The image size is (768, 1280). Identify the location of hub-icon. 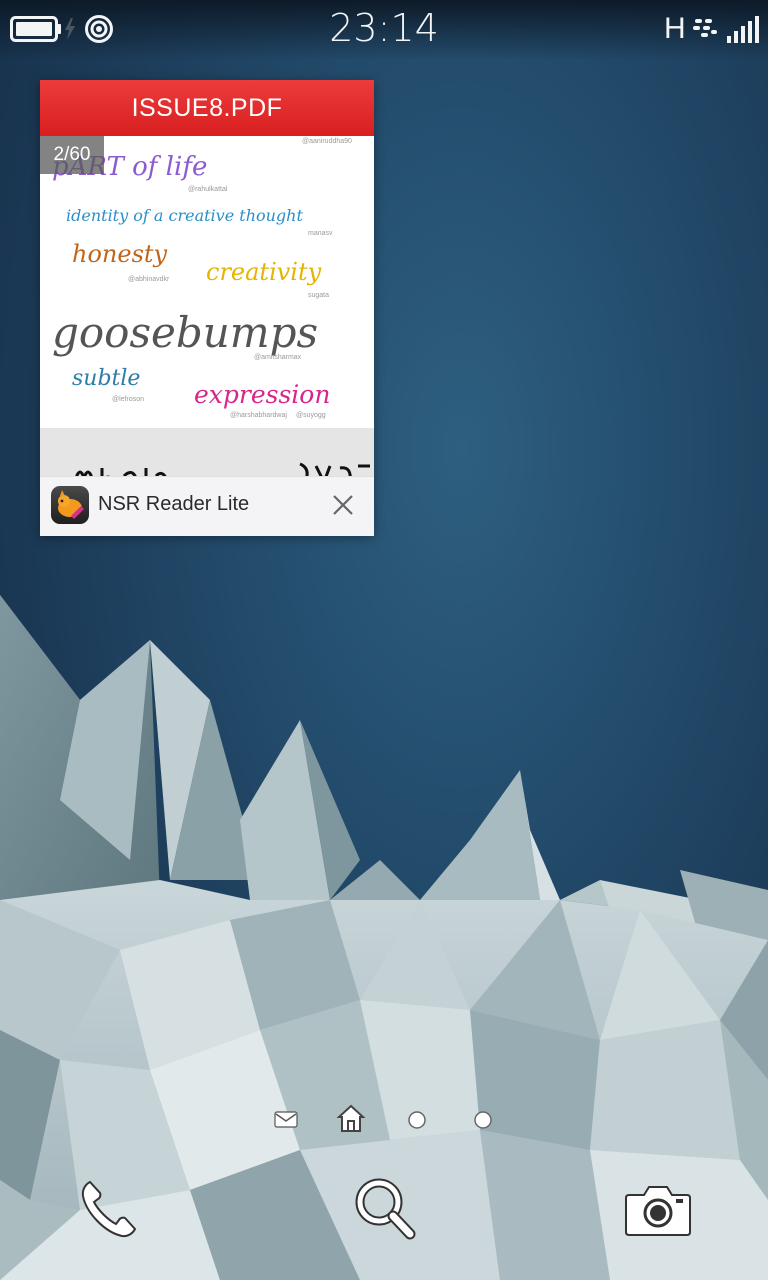
(286, 1120).